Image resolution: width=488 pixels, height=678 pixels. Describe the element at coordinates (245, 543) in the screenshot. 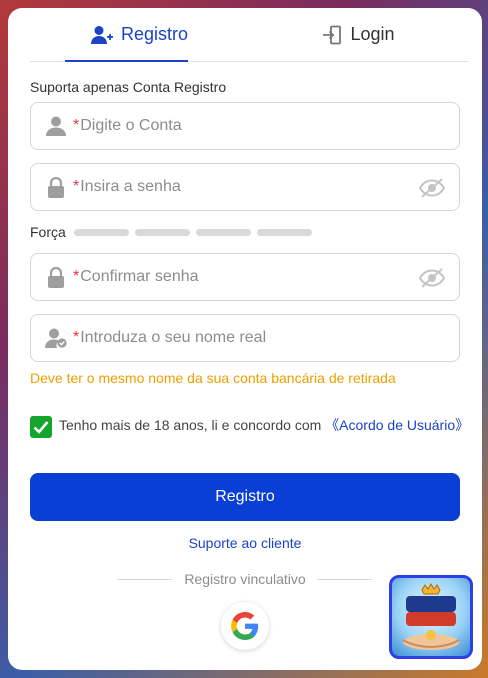

I see `customer-support-link: Suporte ao cliente` at that location.